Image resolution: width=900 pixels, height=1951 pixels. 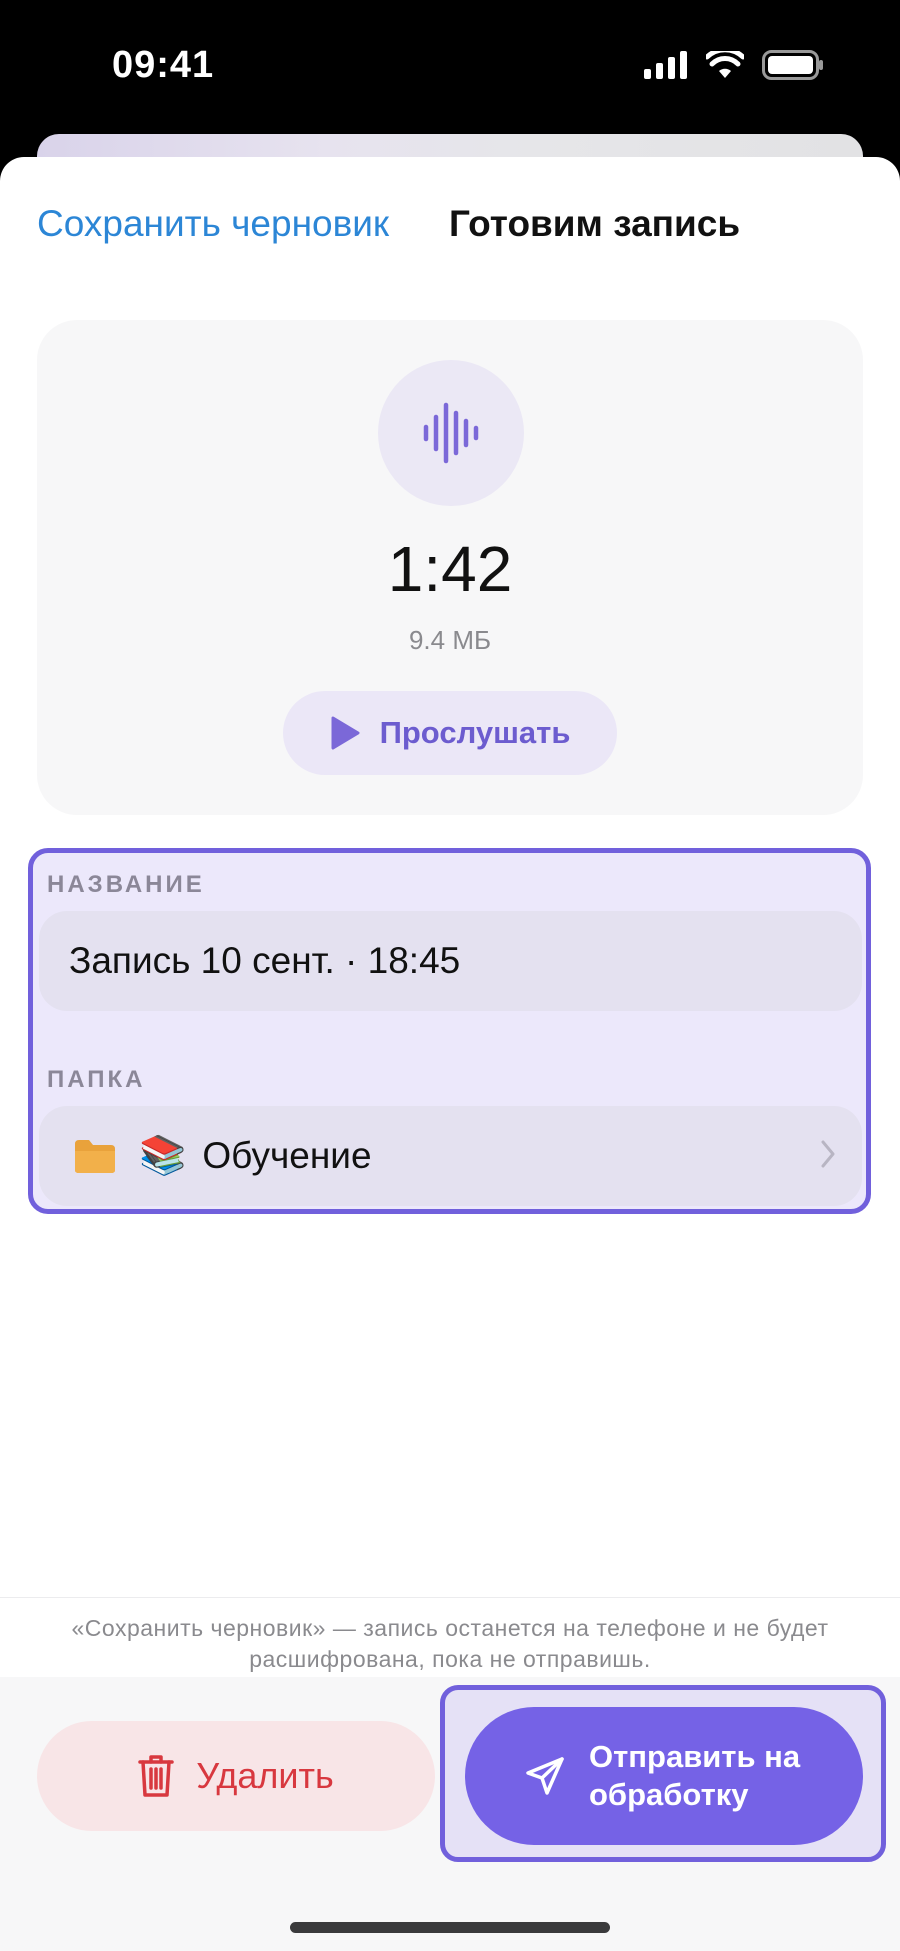 I want to click on signal-icon, so click(x=665, y=65).